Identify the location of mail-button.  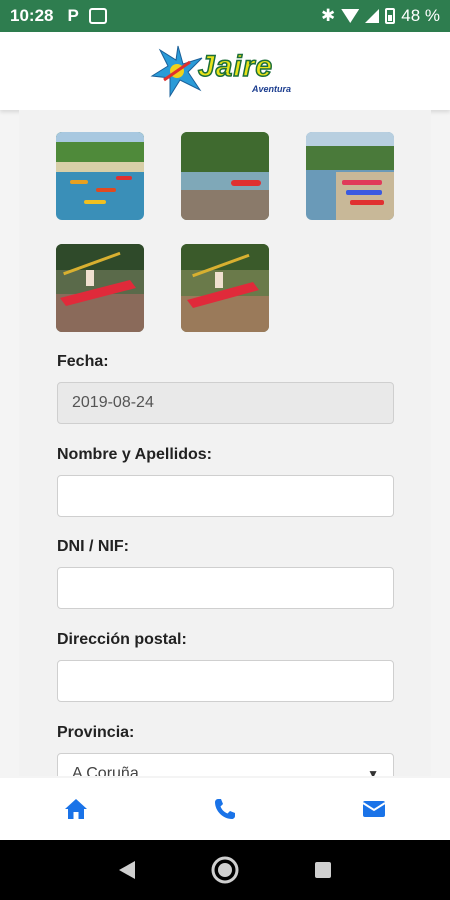
(374, 809).